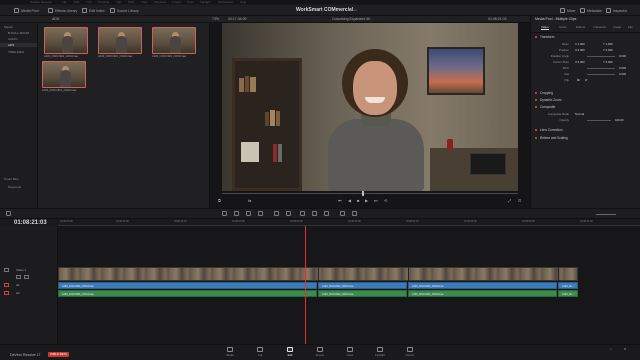  I want to click on composite-section: Composite, so click(585, 107).